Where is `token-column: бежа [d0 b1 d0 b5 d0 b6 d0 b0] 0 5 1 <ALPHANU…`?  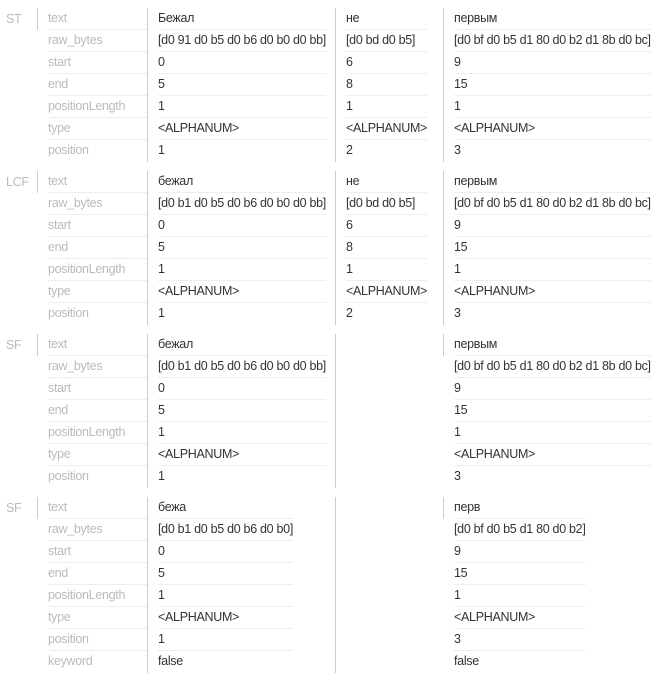 token-column: бежа [d0 b1 d0 b5 d0 b6 d0 b0] 0 5 1 <ALPHANU… is located at coordinates (241, 585).